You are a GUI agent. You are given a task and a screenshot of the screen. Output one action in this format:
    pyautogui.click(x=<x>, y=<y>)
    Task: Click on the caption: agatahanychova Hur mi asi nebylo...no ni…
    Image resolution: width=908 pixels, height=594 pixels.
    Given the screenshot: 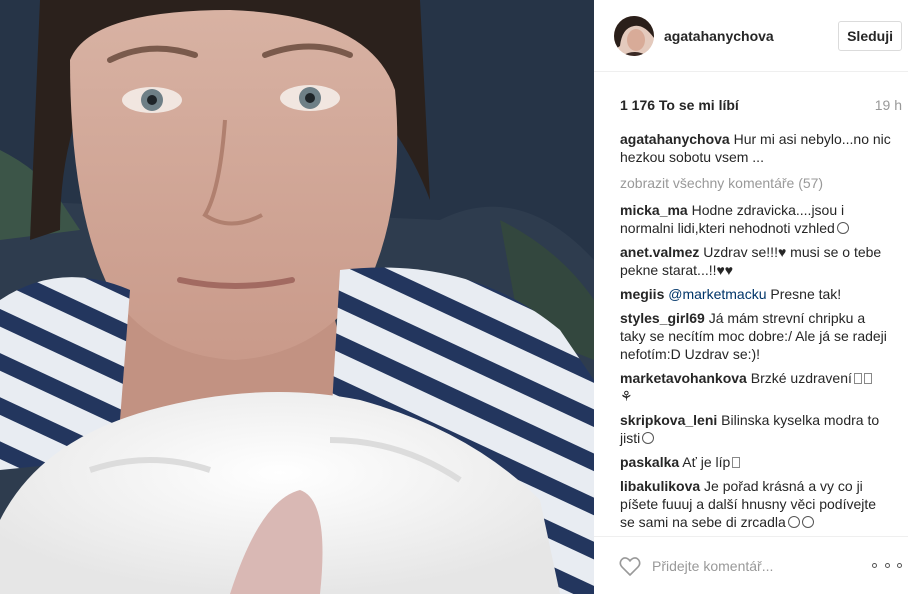 What is the action you would take?
    pyautogui.click(x=757, y=148)
    